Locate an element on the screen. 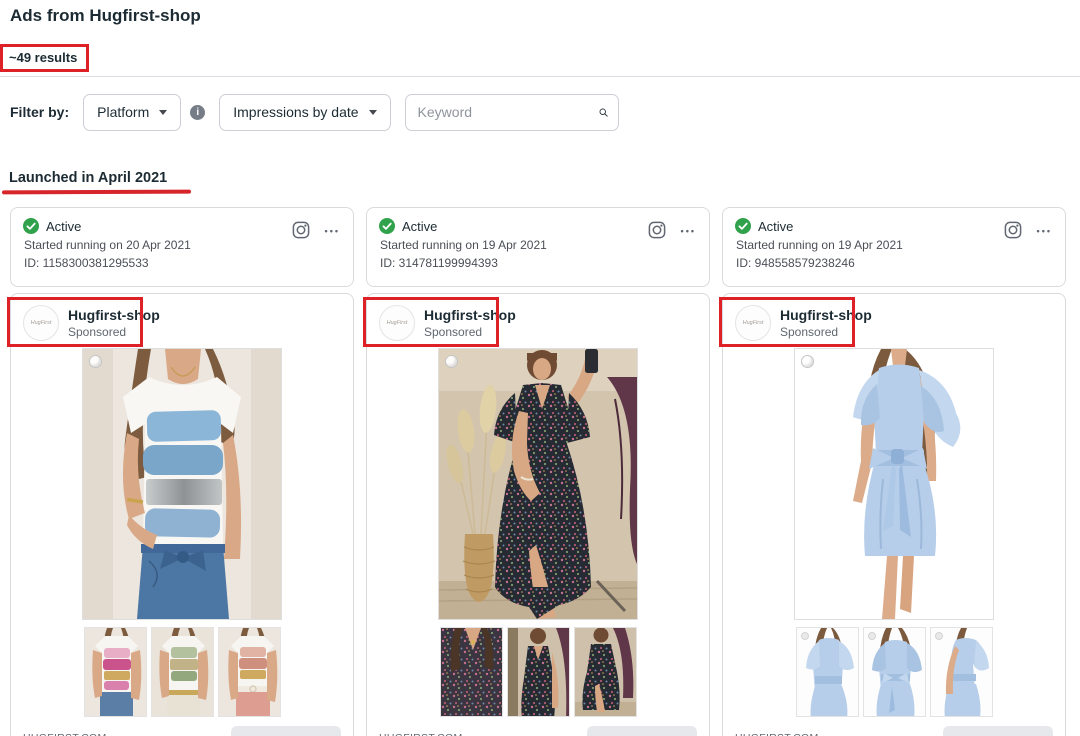 This screenshot has width=1080, height=736. floral-dress-photo-illustration is located at coordinates (538, 484).